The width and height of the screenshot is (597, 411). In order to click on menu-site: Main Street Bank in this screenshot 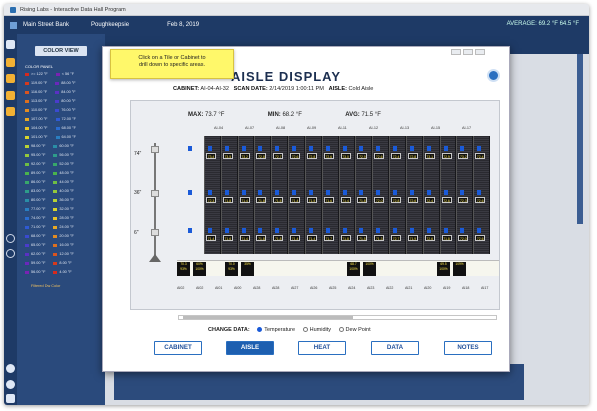, I will do `click(46, 25)`.